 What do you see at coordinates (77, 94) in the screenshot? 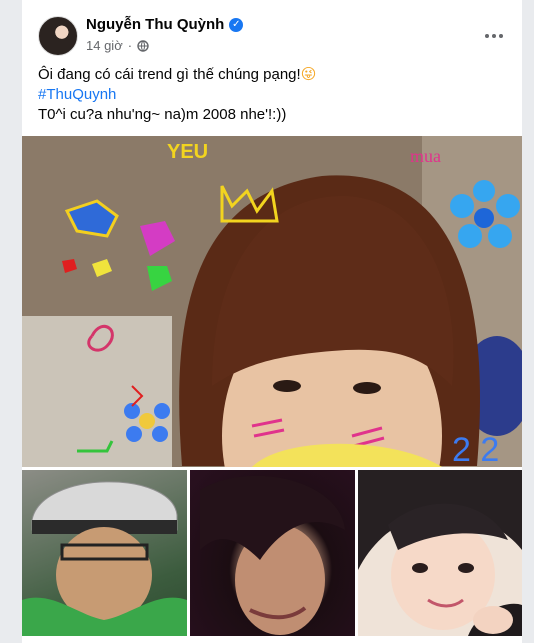
I see `hashtag-link: #ThuQuynh` at bounding box center [77, 94].